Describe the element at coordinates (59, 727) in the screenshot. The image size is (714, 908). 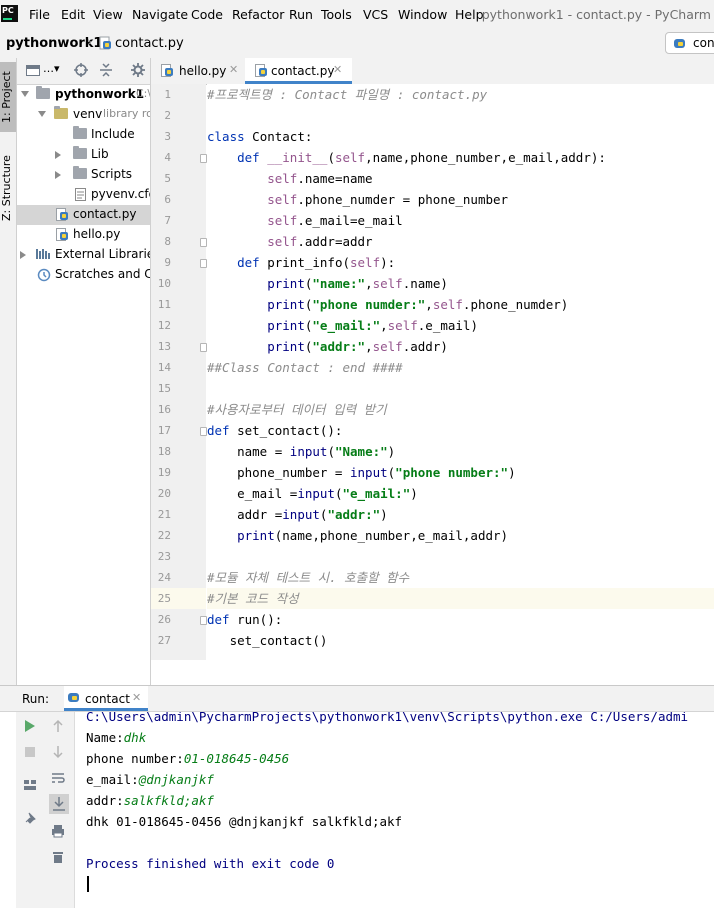
I see `scroll-up-icon` at that location.